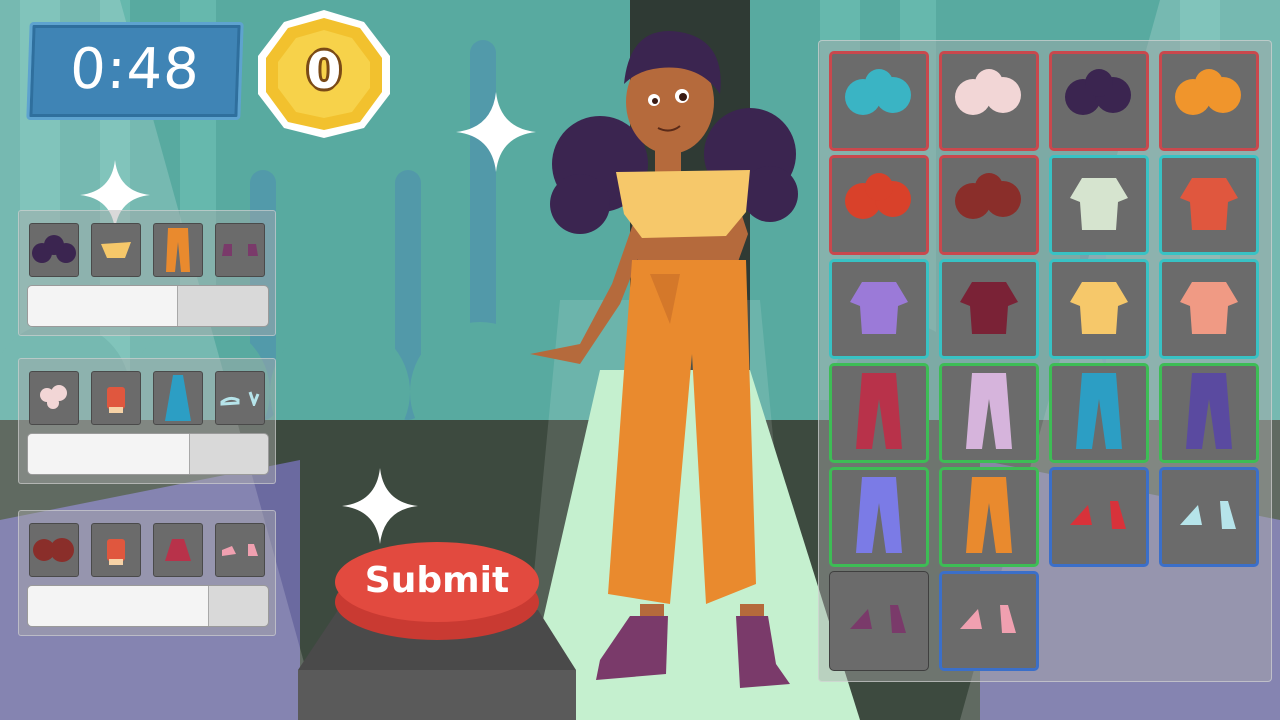  I want to click on wardrobe-item-purple-boots, so click(879, 621).